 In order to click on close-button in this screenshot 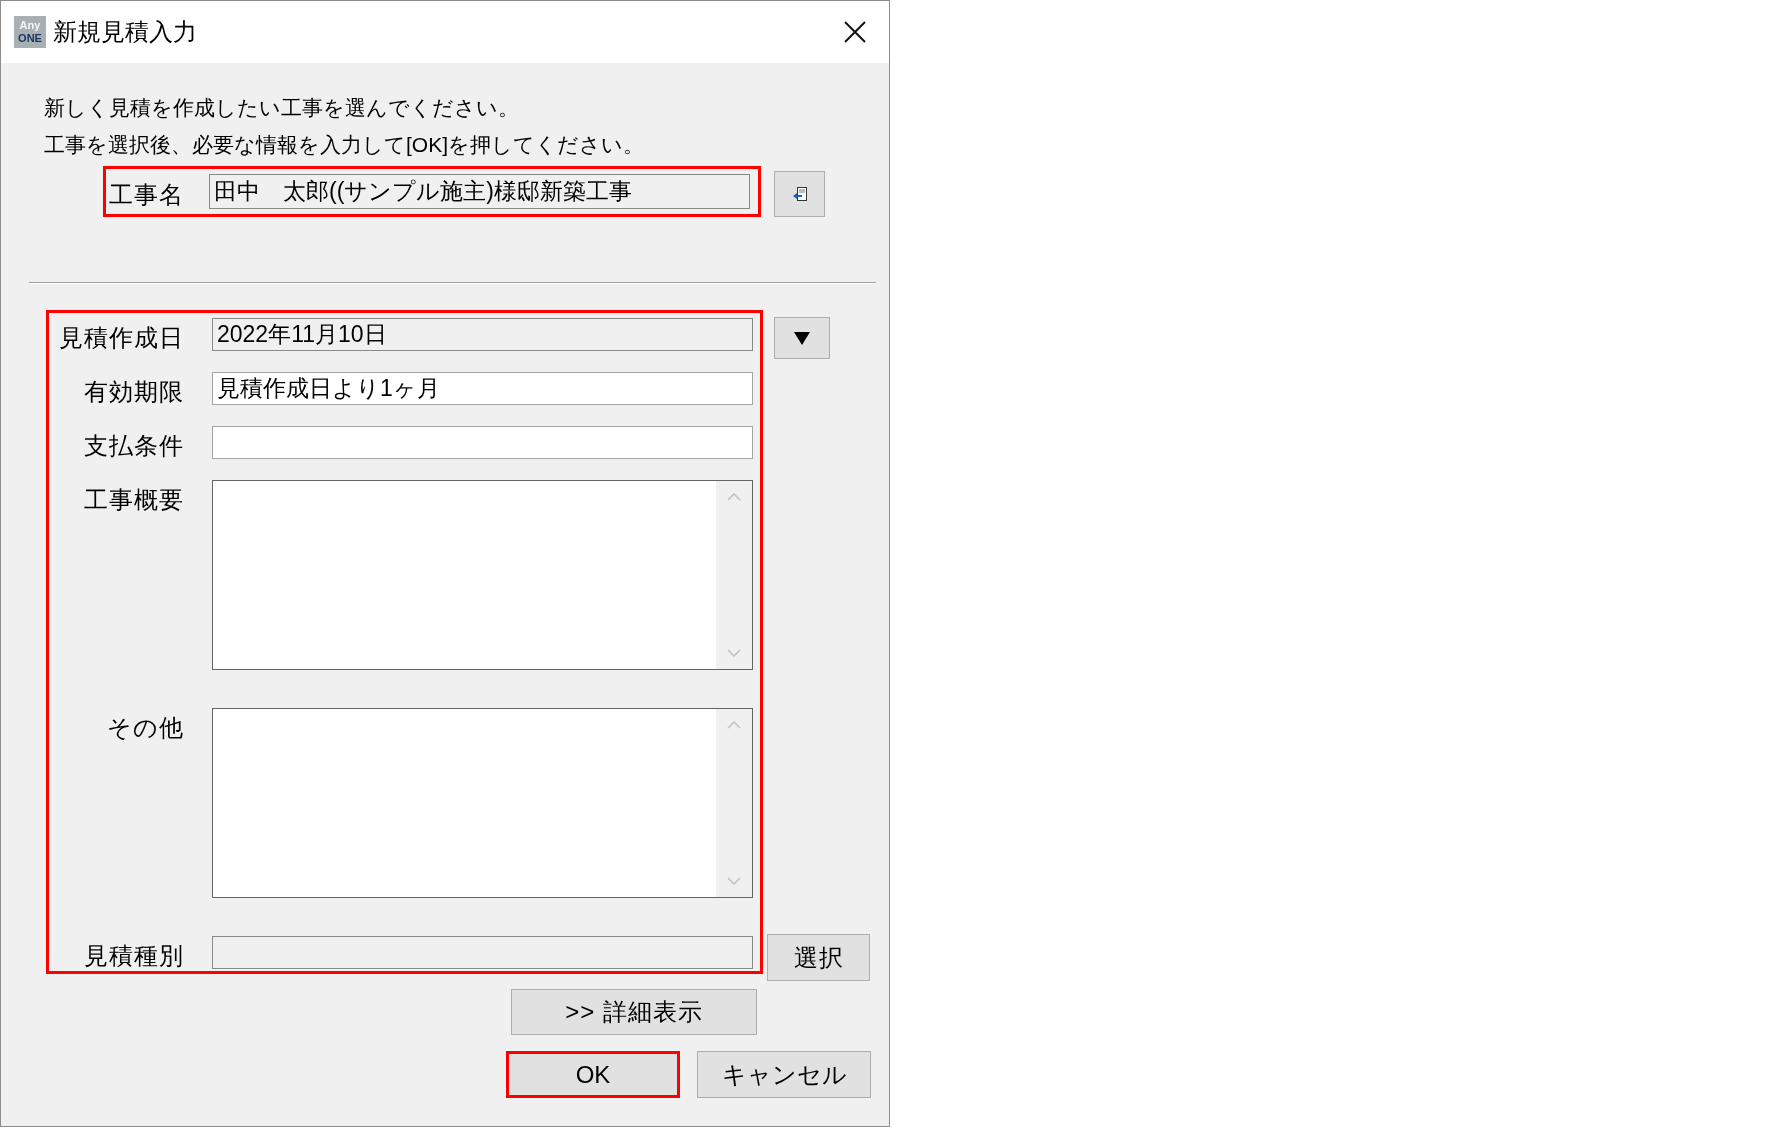, I will do `click(855, 32)`.